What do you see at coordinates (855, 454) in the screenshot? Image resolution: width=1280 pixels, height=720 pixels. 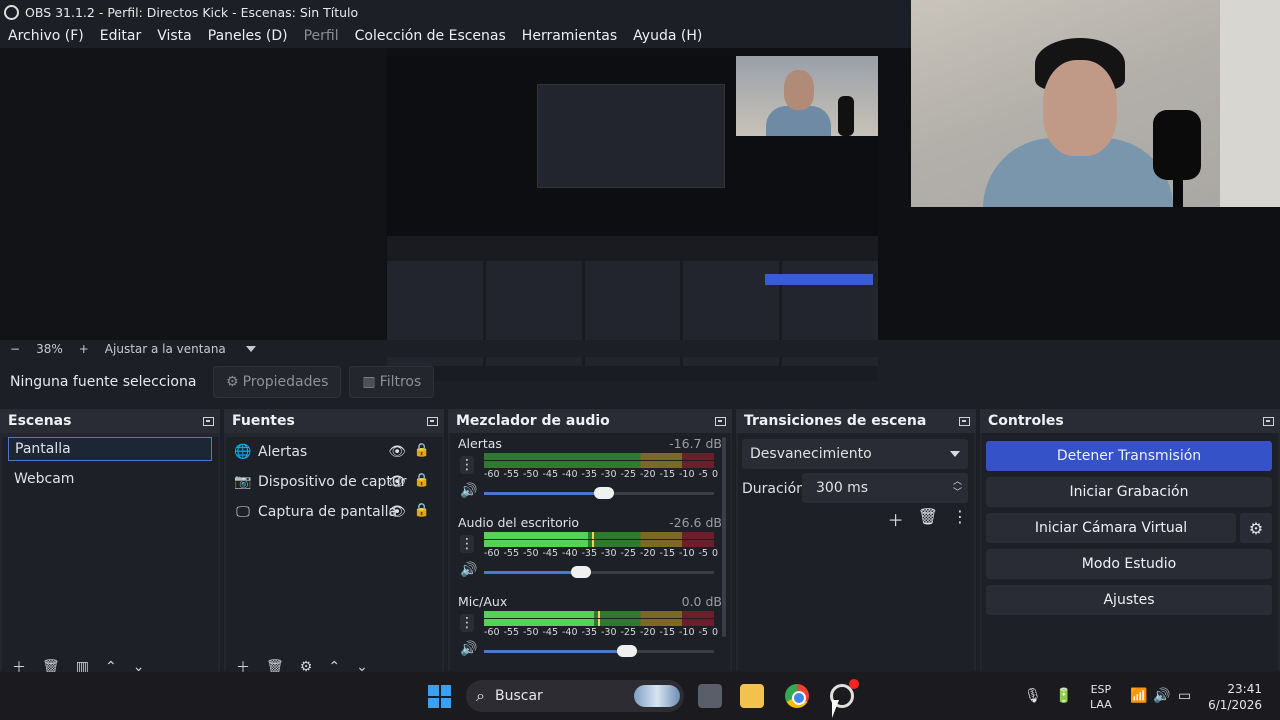 I see `transition-select: Desvanecimiento` at bounding box center [855, 454].